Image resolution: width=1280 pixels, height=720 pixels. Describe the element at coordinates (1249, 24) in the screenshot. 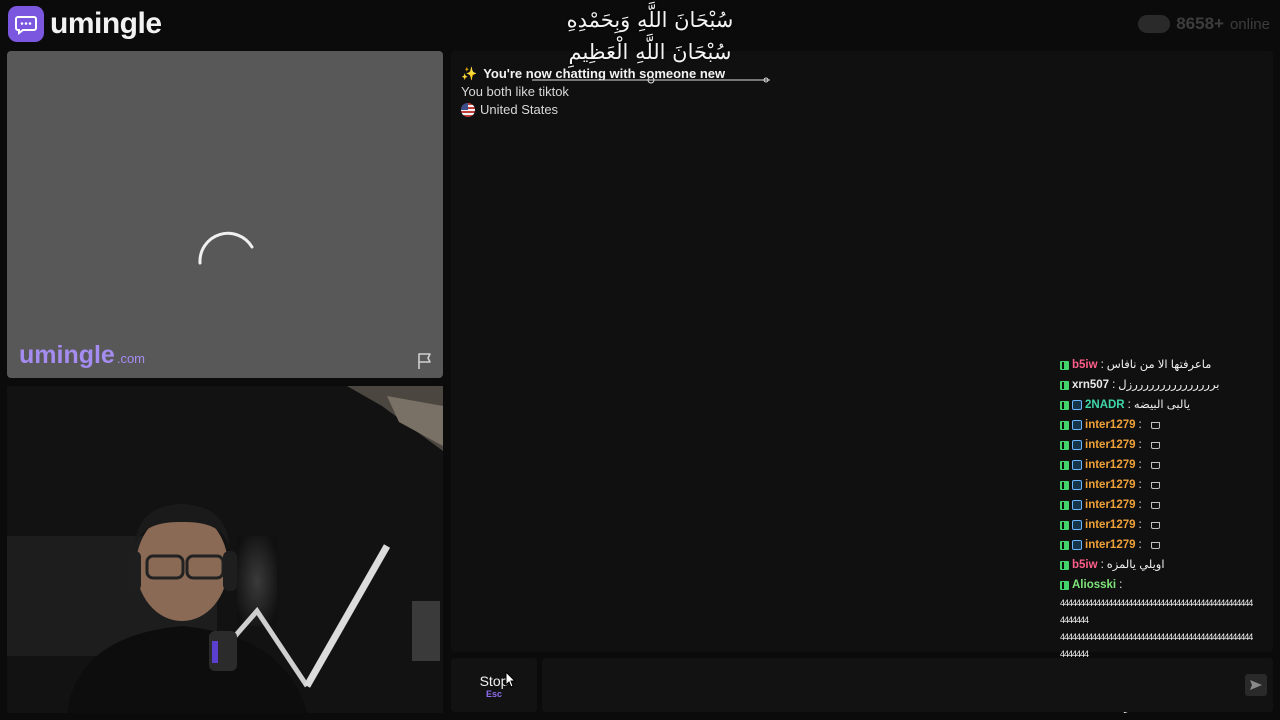

I see `online-label: online` at that location.